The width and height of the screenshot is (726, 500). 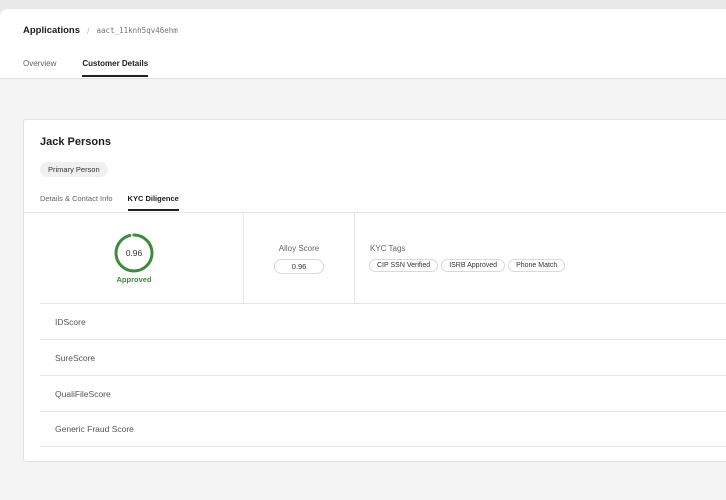 I want to click on subtab-kyc-diligence: KYC Diligence, so click(x=153, y=202).